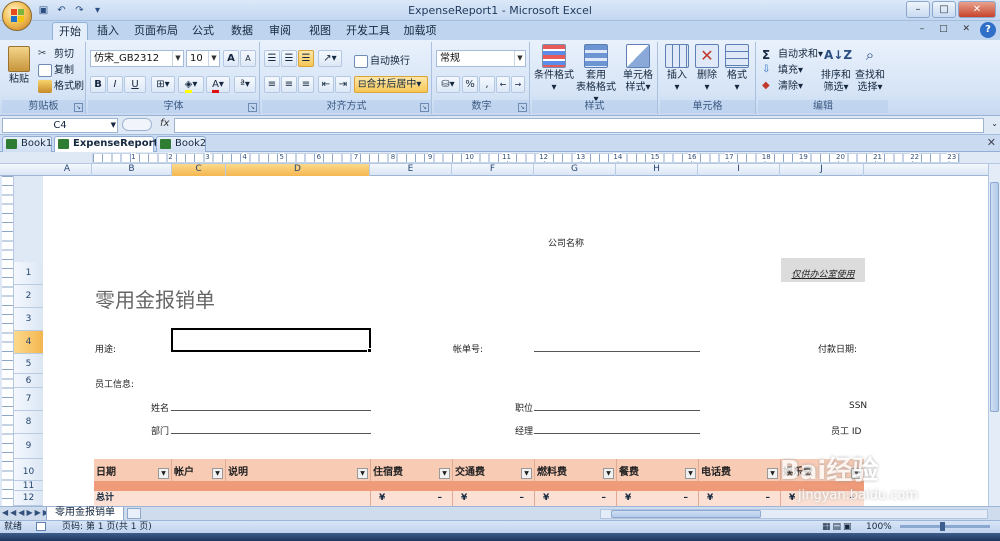  What do you see at coordinates (28, 446) in the screenshot?
I see `row-header-9: 9` at bounding box center [28, 446].